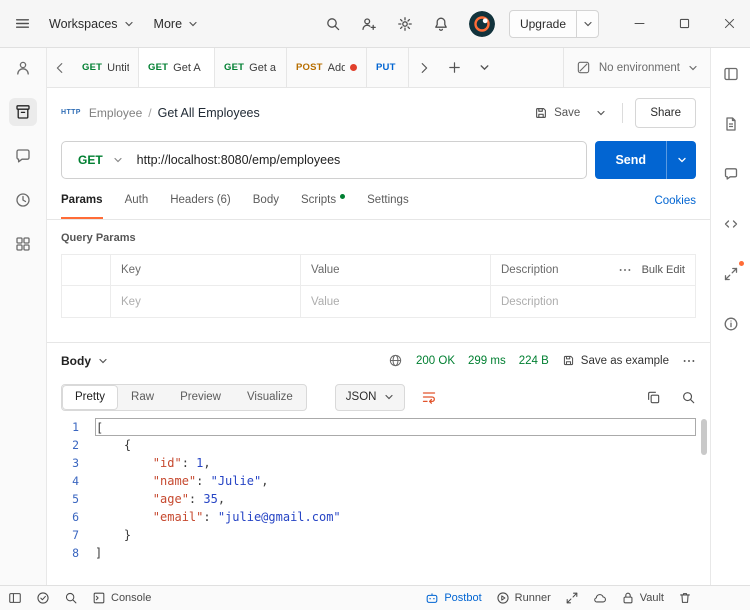  What do you see at coordinates (370, 397) in the screenshot?
I see `format-dropdown: JSON` at bounding box center [370, 397].